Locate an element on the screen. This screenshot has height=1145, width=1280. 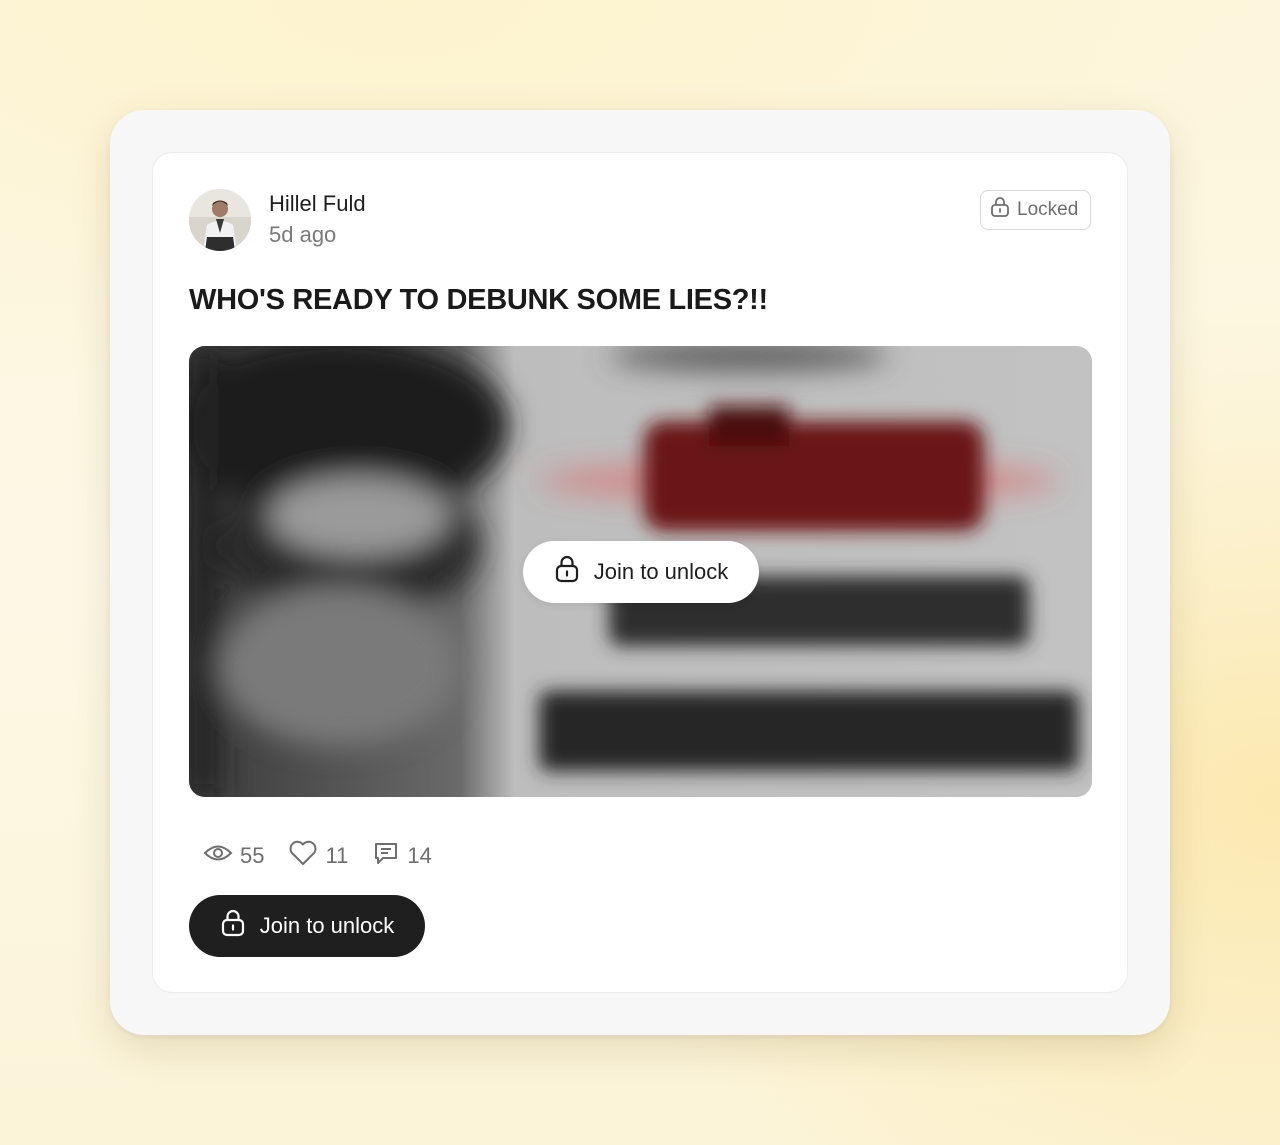
eye-icon is located at coordinates (218, 856).